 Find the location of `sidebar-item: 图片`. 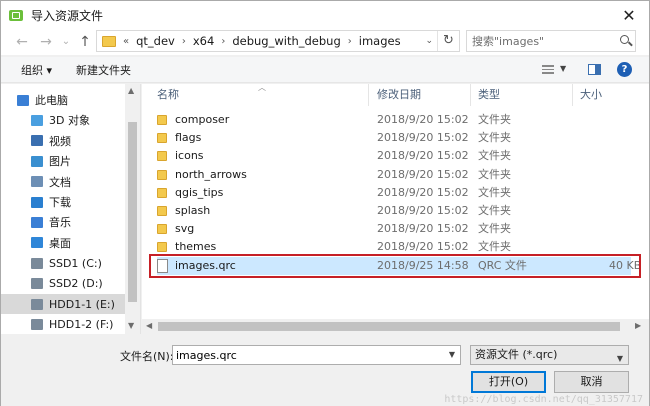

sidebar-item: 图片 is located at coordinates (63, 161).